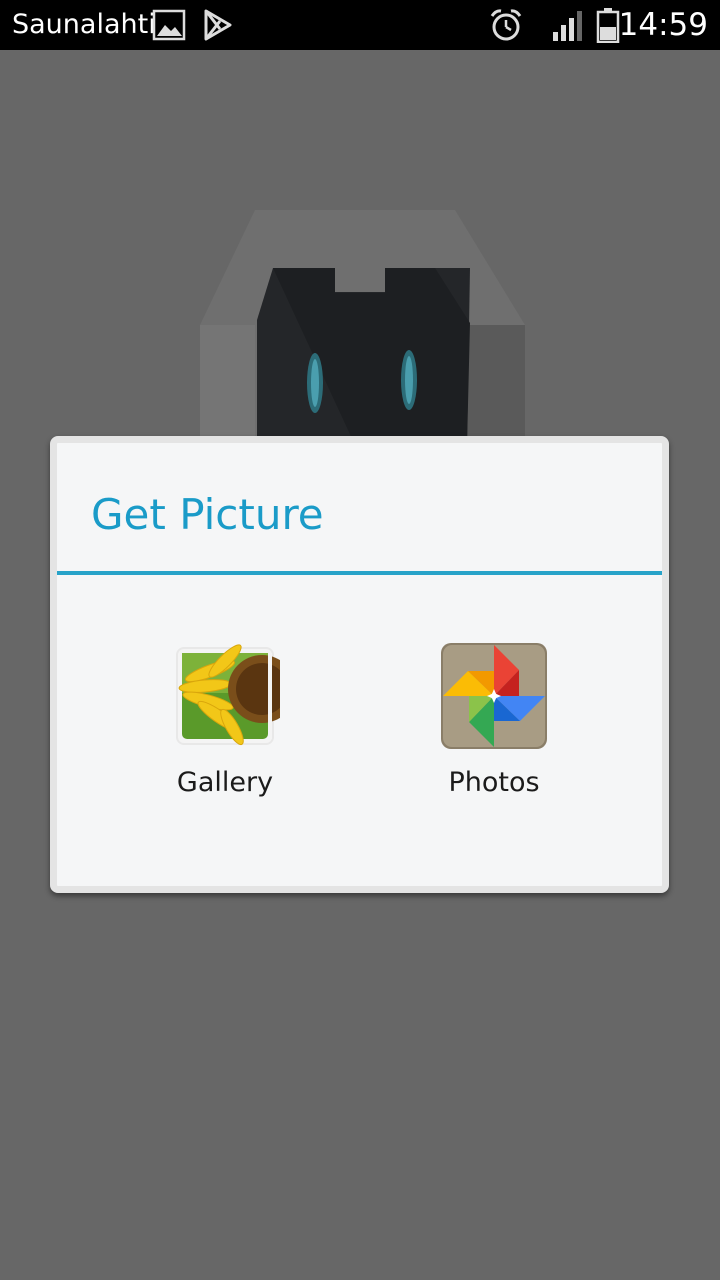  What do you see at coordinates (233, 696) in the screenshot?
I see `gallery-sunflower-icon` at bounding box center [233, 696].